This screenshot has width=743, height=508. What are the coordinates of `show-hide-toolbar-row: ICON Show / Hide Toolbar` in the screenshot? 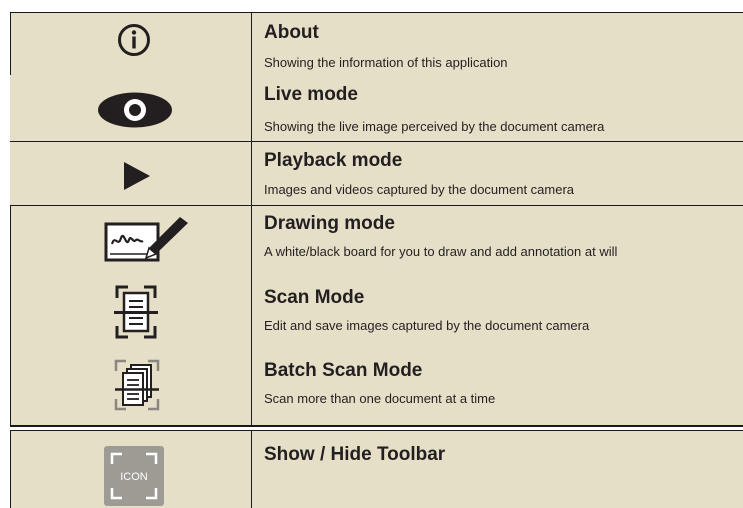 It's located at (376, 469).